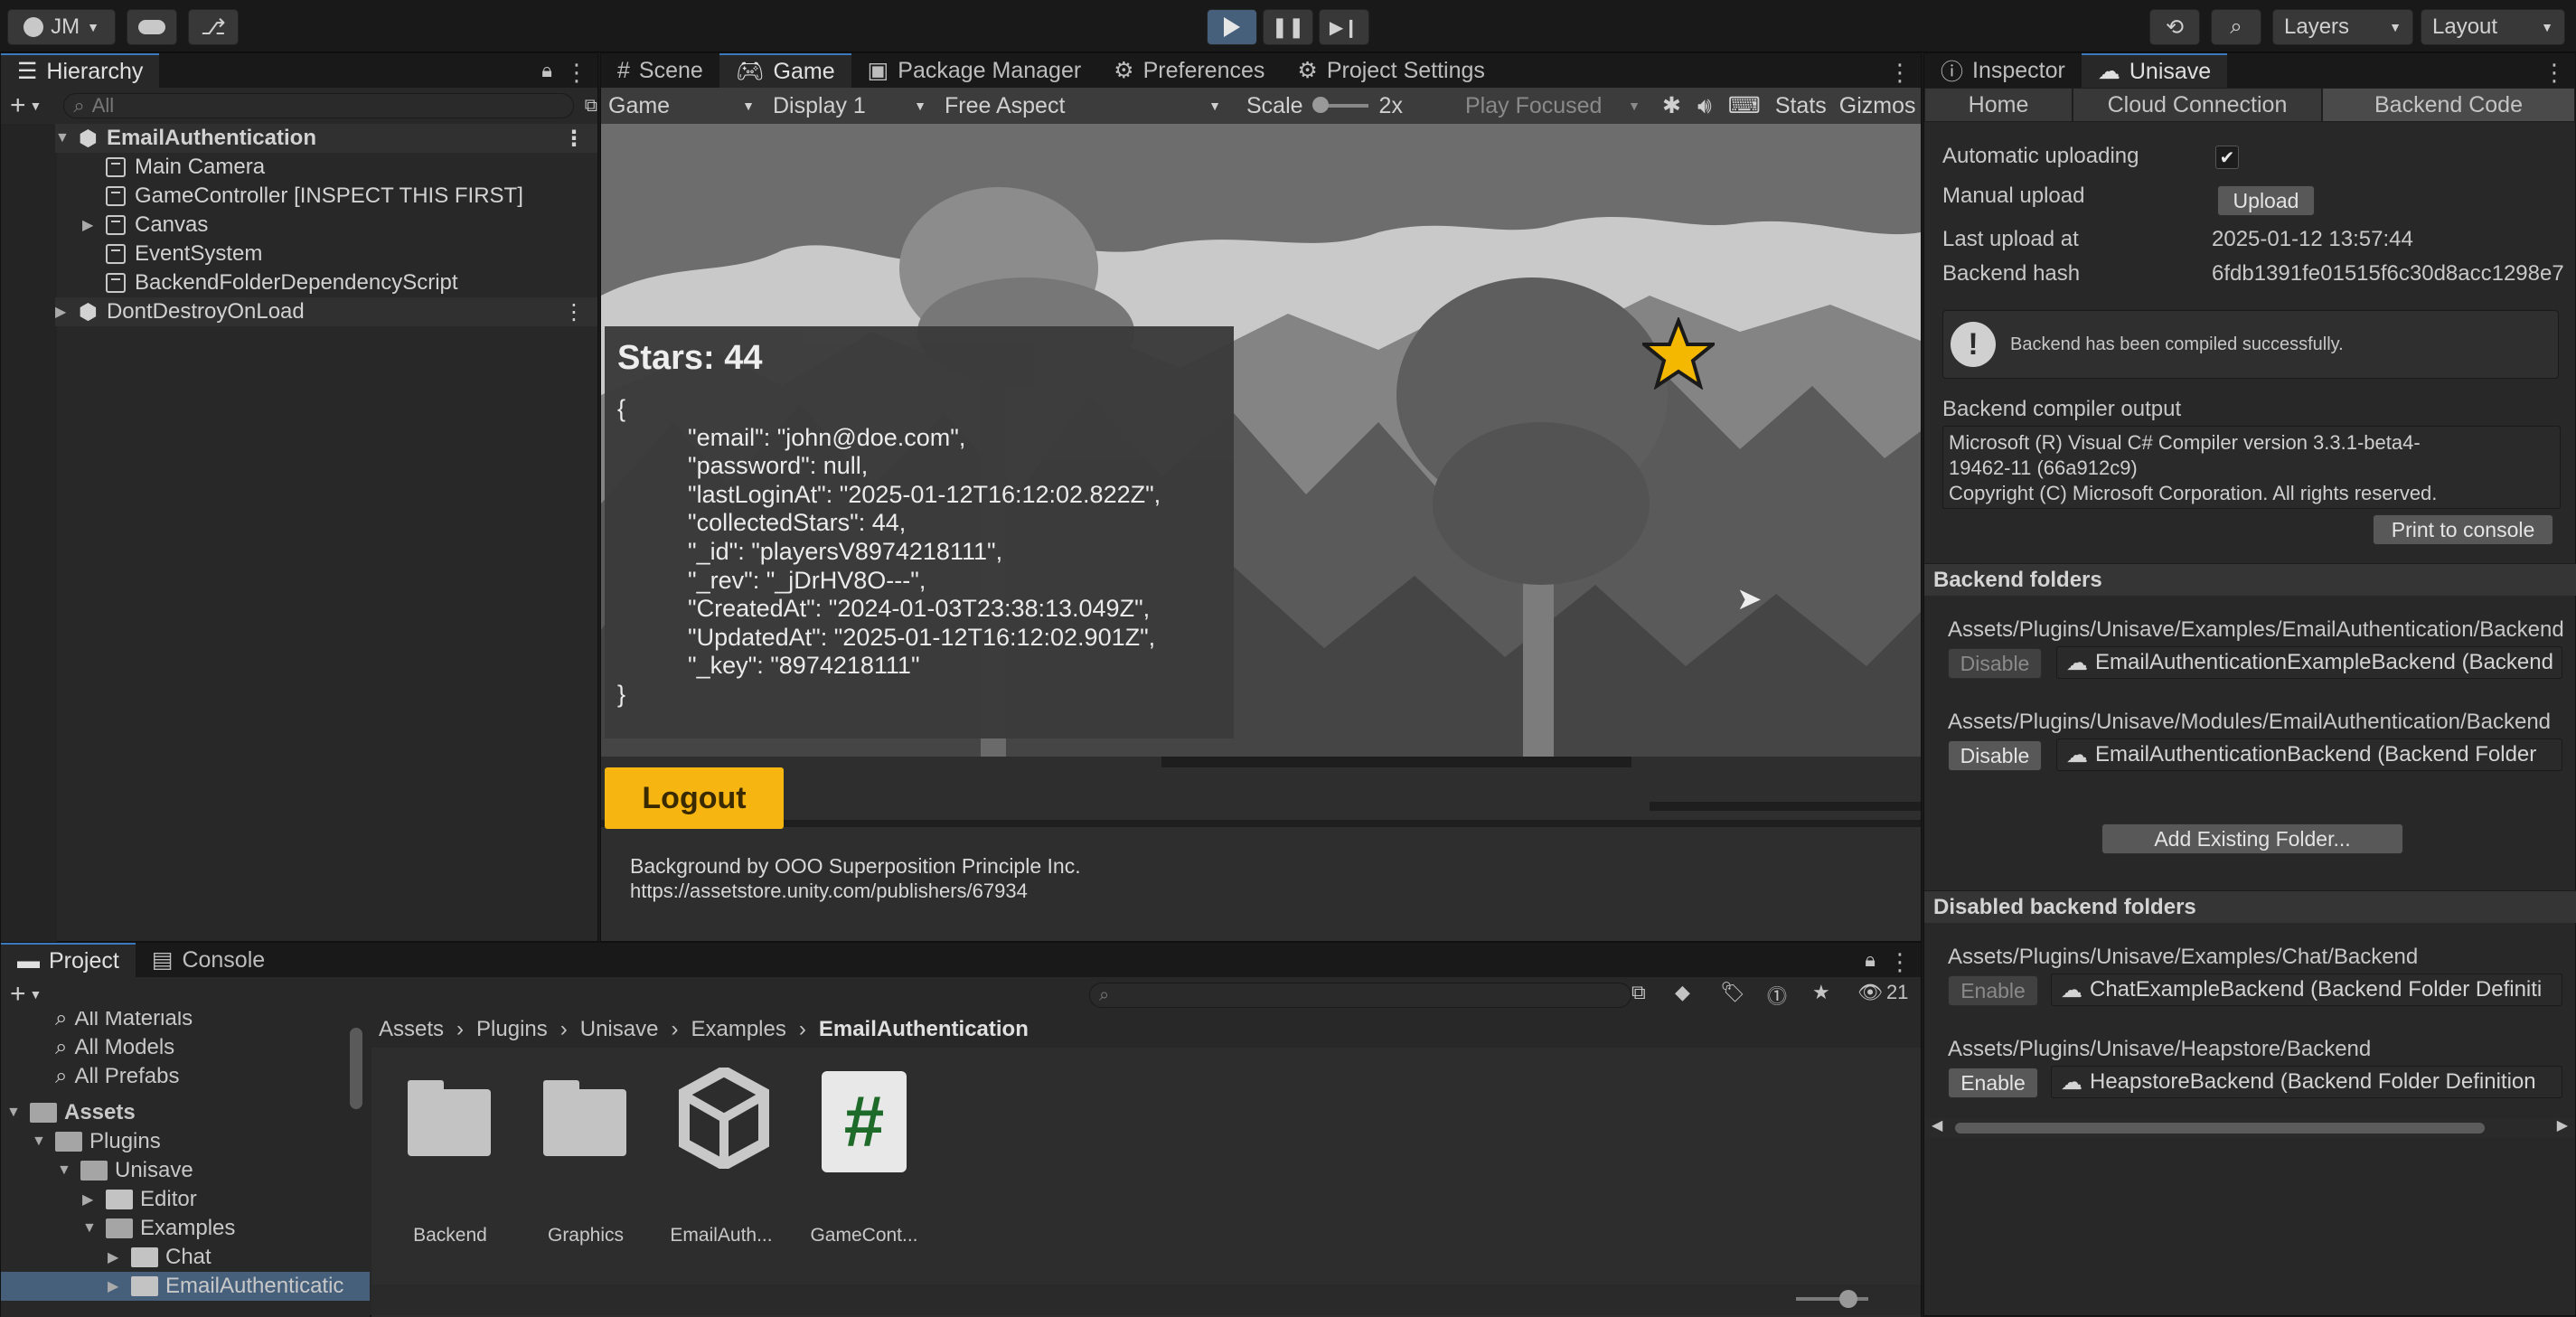 The width and height of the screenshot is (2576, 1317). I want to click on keyboard-icon: ⌨, so click(1744, 105).